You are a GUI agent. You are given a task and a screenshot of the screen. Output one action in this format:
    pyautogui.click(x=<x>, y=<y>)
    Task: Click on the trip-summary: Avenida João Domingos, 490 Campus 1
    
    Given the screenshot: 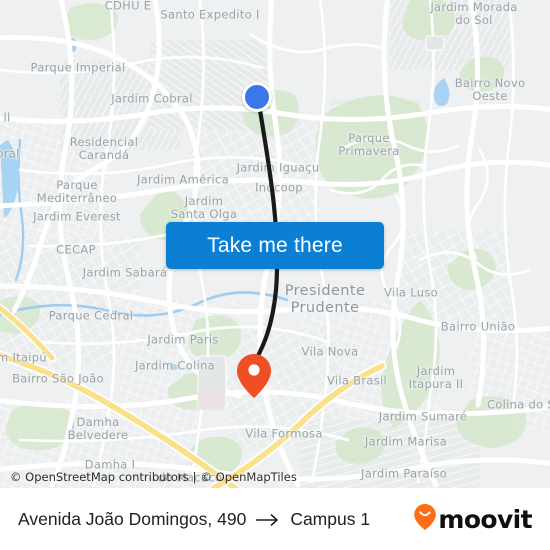 What is the action you would take?
    pyautogui.click(x=194, y=519)
    